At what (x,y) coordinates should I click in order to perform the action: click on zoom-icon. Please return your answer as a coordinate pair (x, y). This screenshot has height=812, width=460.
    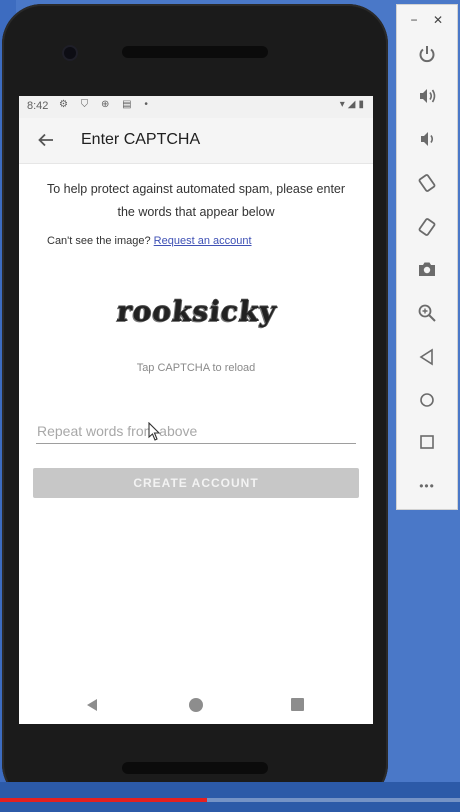
    Looking at the image, I should click on (427, 313).